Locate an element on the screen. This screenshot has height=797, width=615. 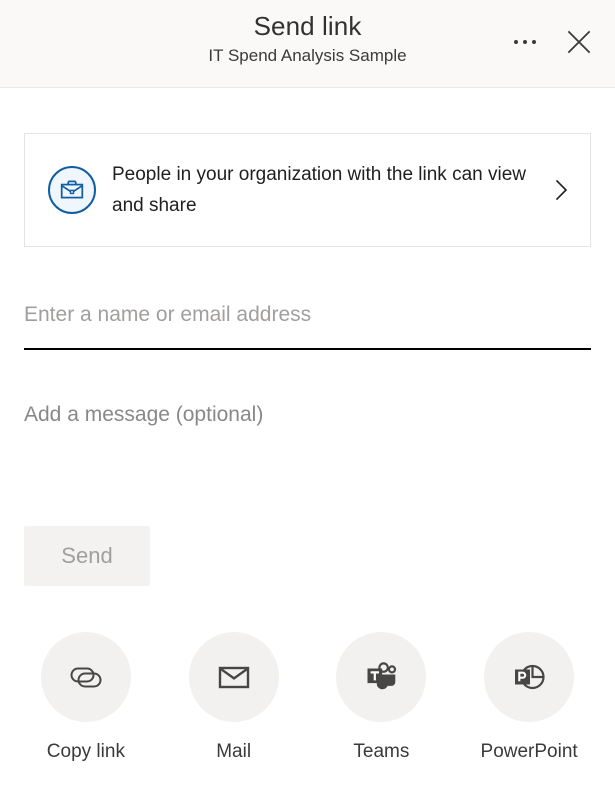
share-option-label: Teams is located at coordinates (381, 751).